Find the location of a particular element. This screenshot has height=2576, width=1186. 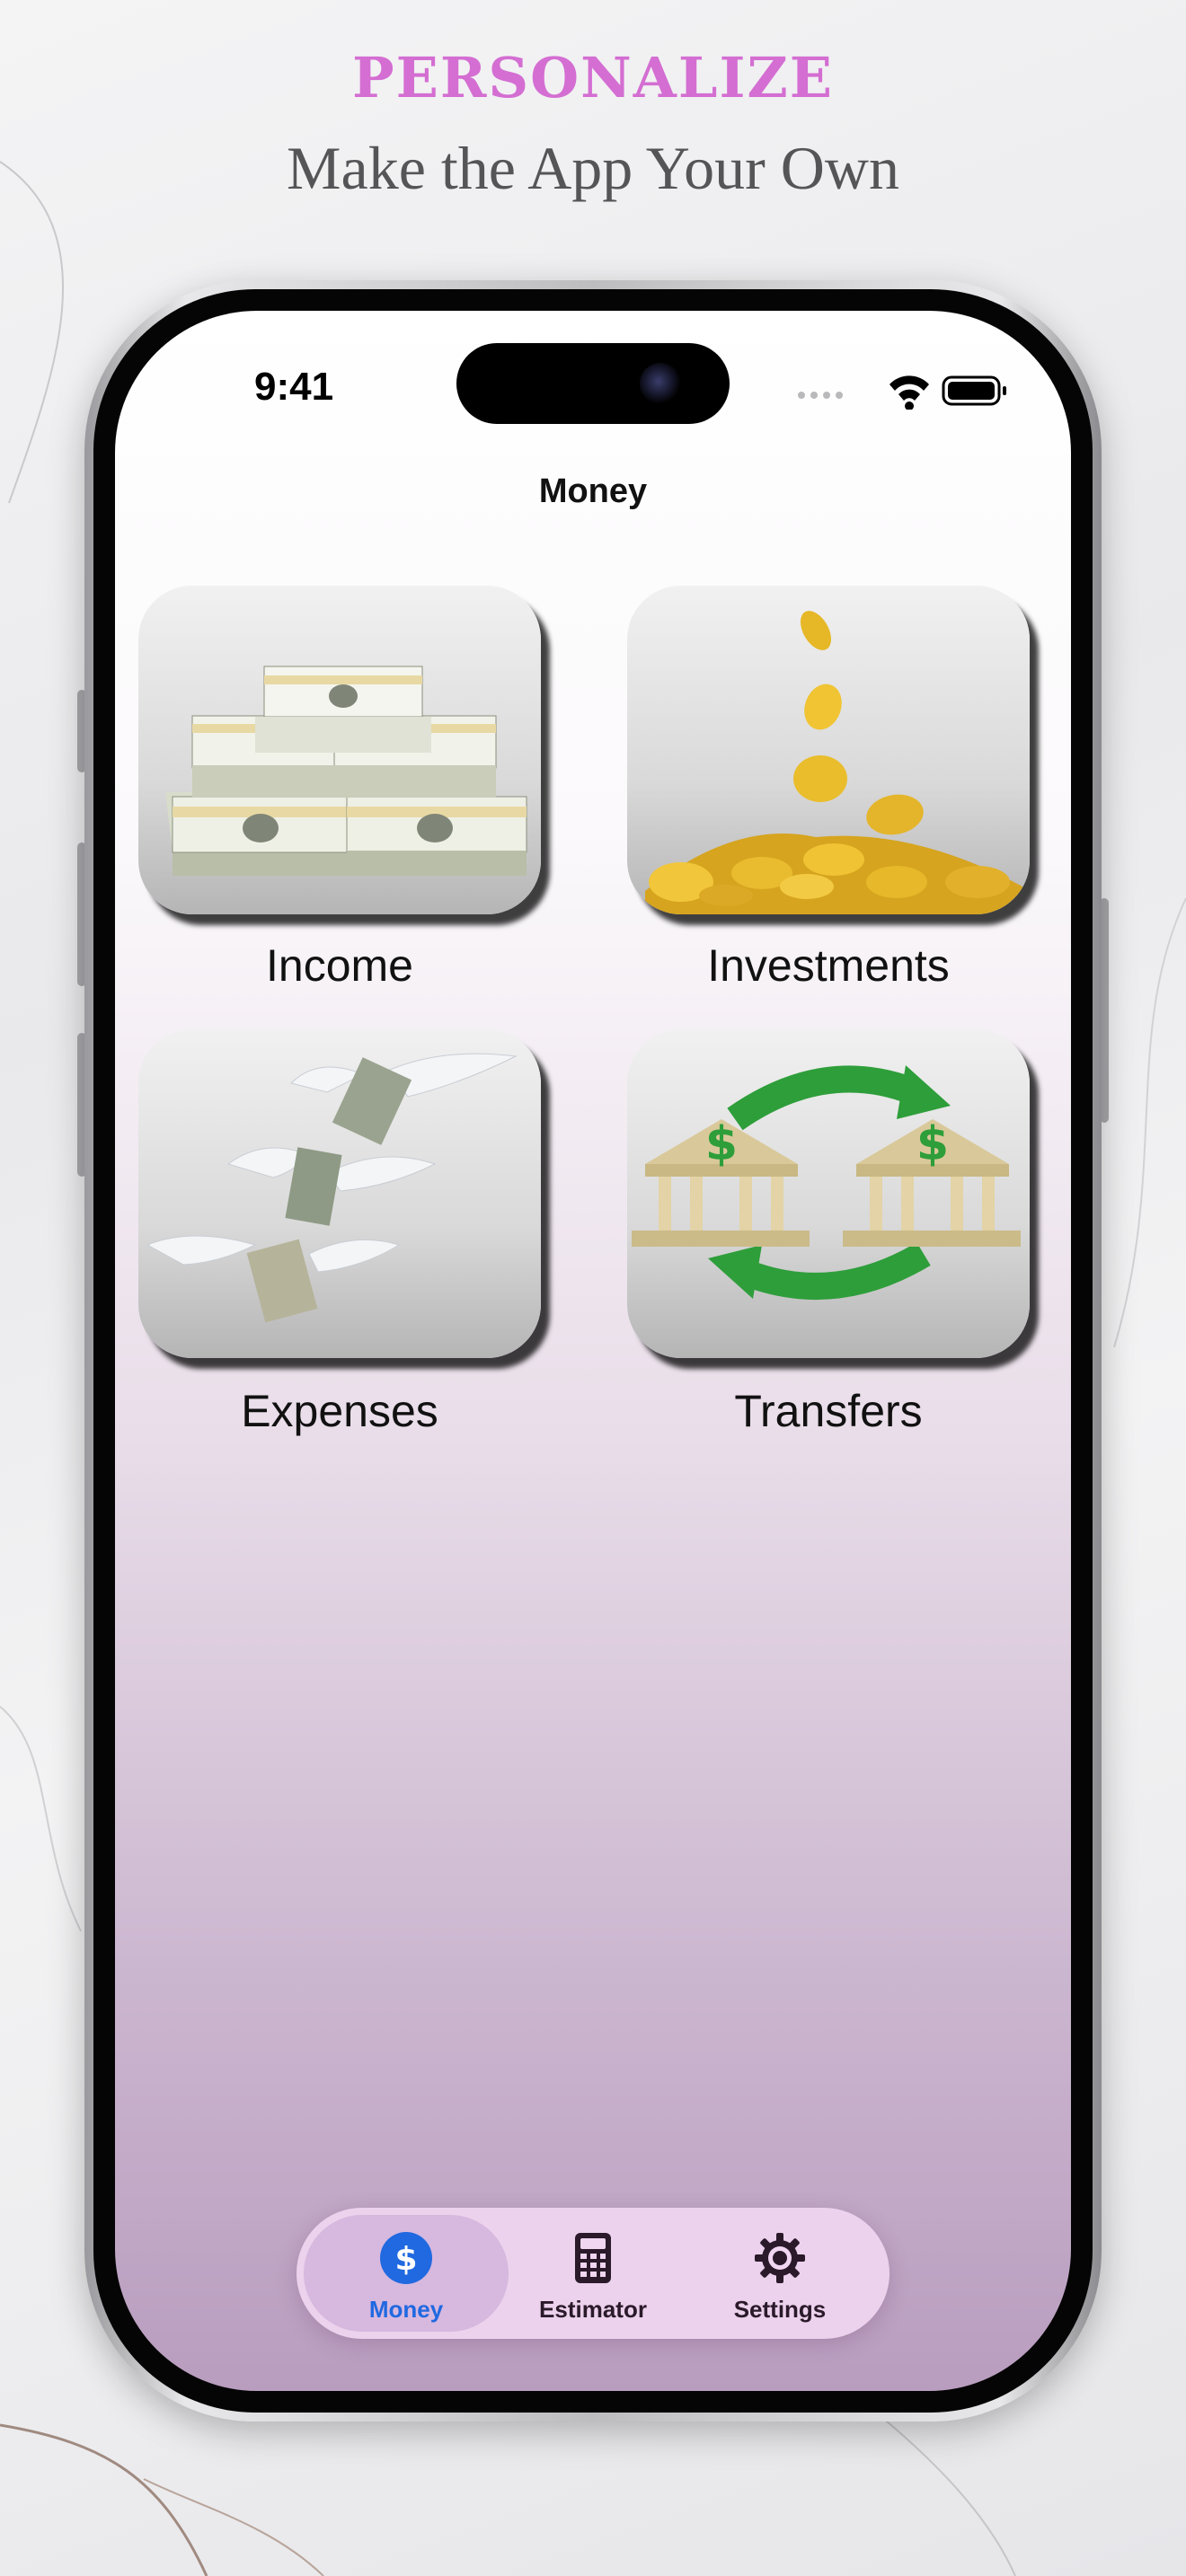

front-camera is located at coordinates (660, 383).